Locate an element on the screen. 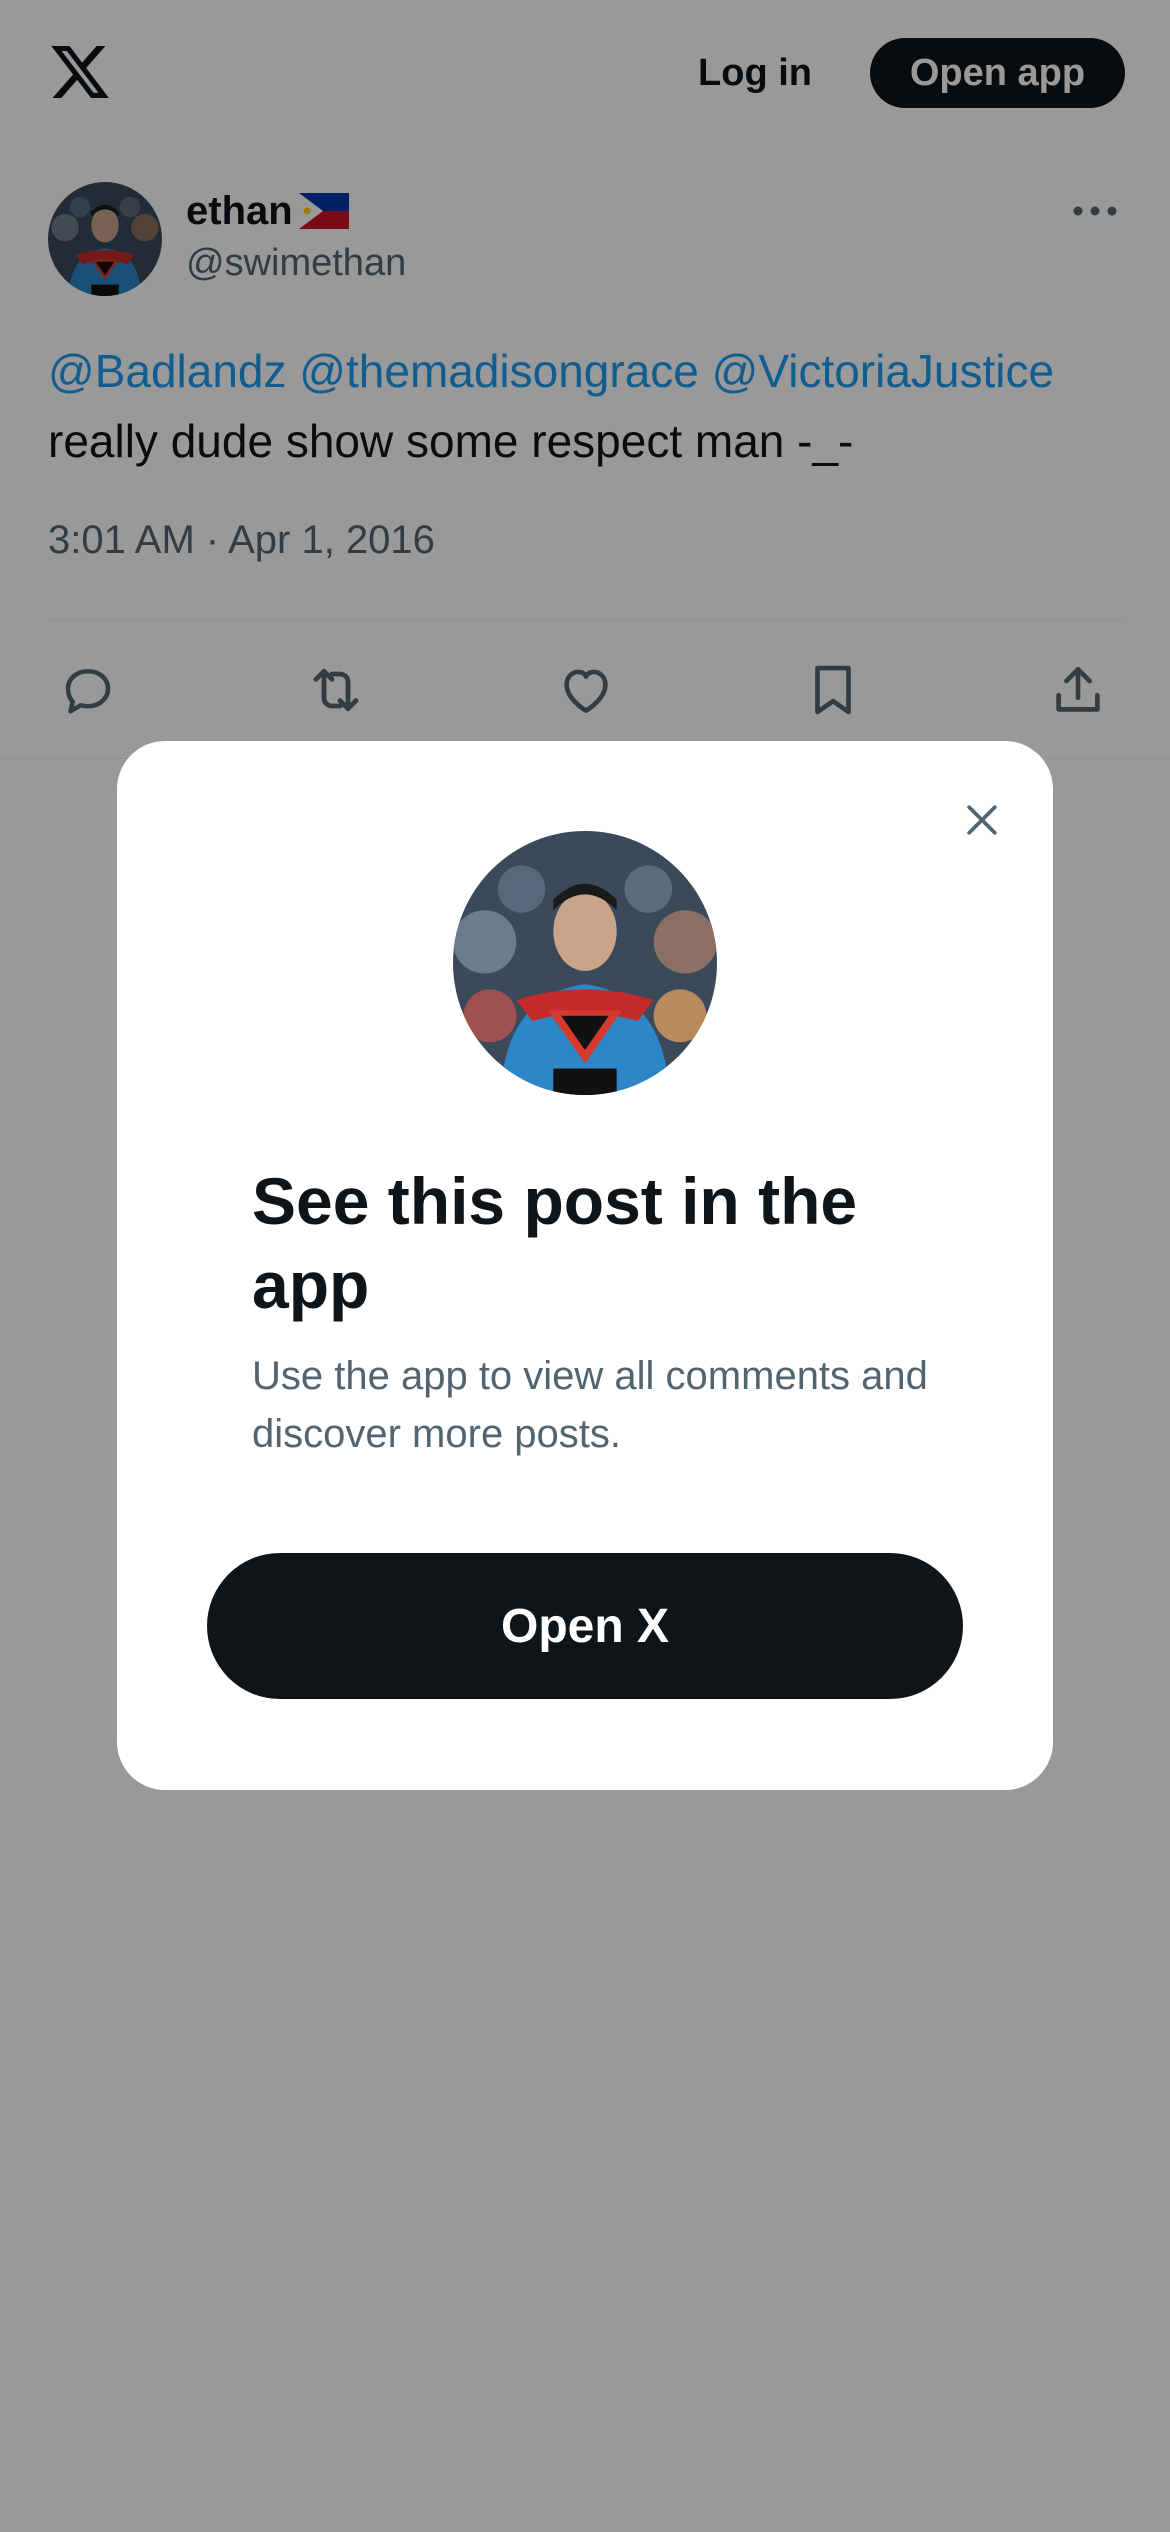 This screenshot has height=2532, width=1170. author-avatar is located at coordinates (585, 963).